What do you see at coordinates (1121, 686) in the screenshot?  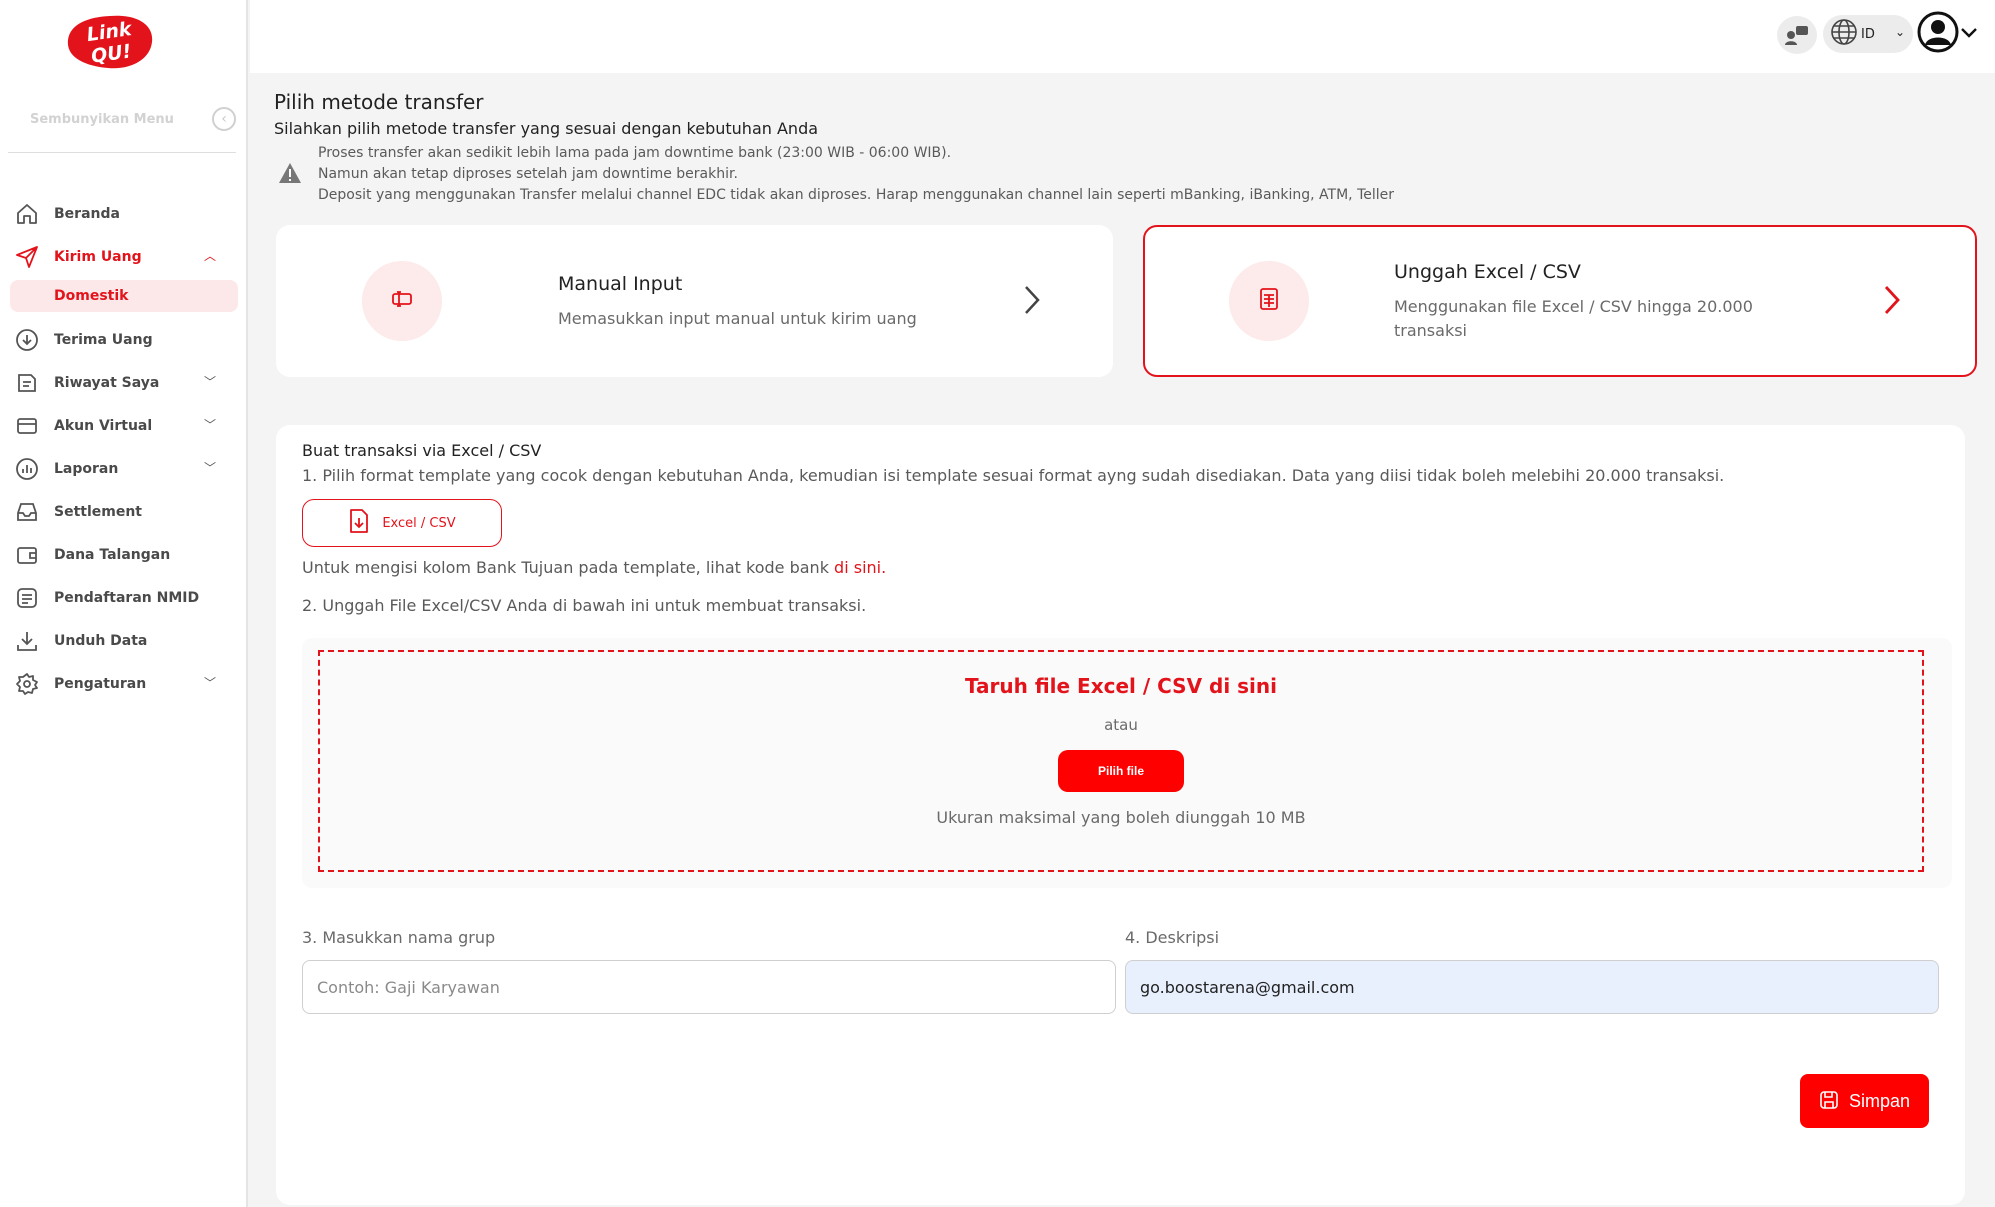 I see `dropzone-title: Taruh file Excel / CSV di sini` at bounding box center [1121, 686].